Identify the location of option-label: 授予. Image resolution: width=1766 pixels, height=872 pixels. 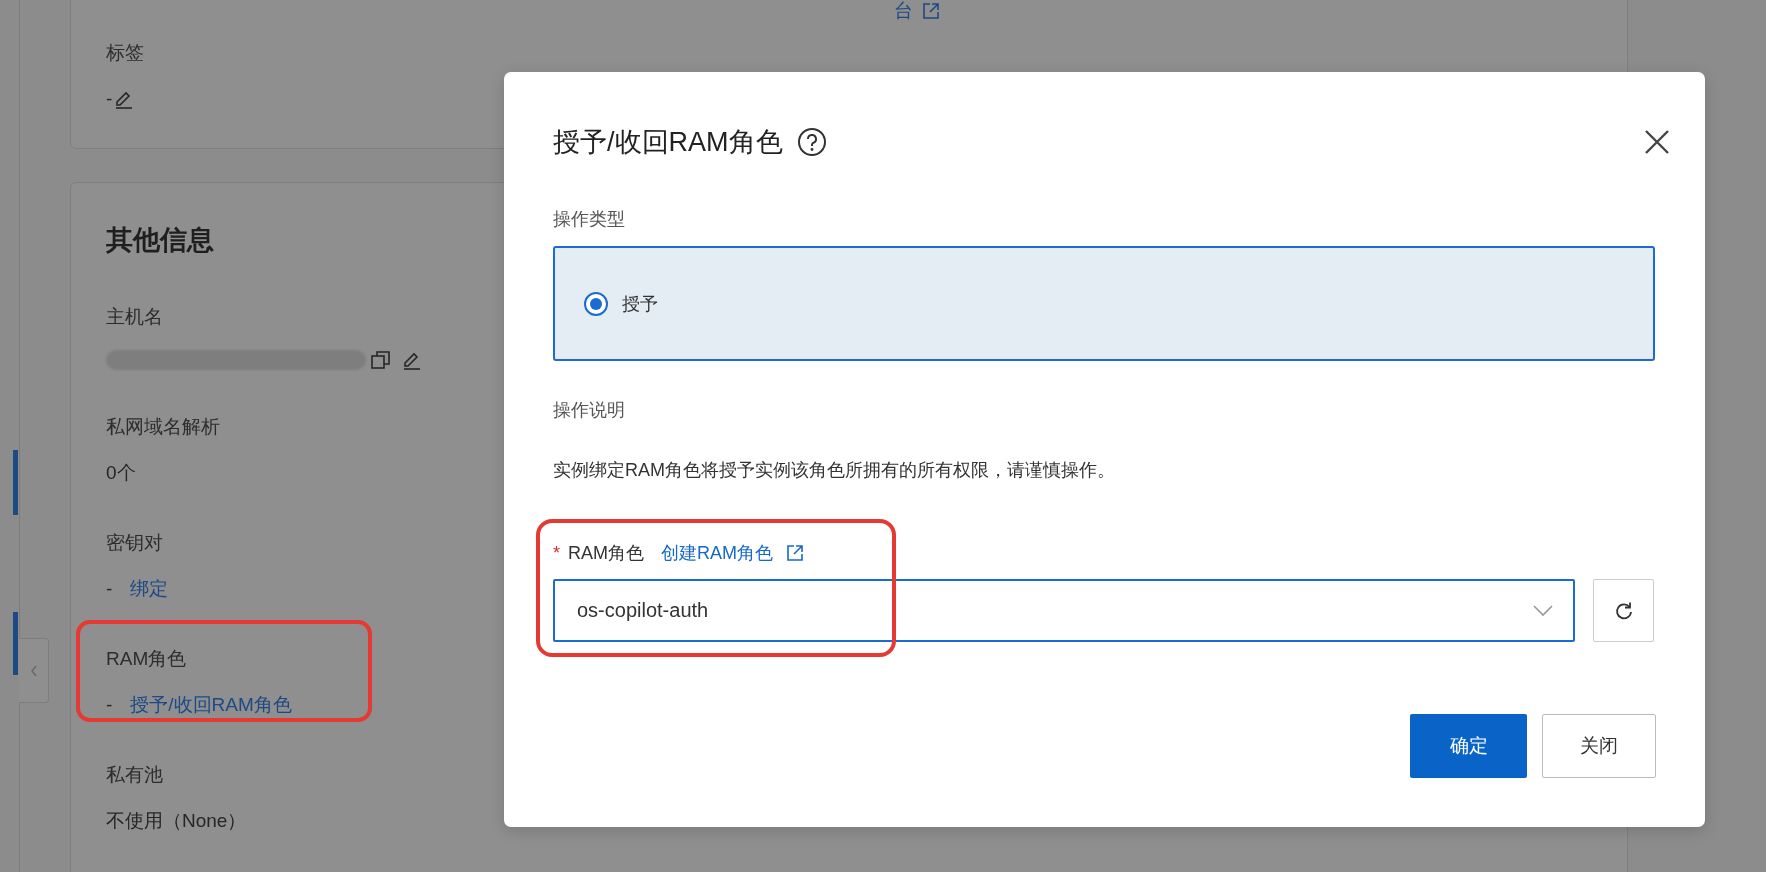
(640, 303).